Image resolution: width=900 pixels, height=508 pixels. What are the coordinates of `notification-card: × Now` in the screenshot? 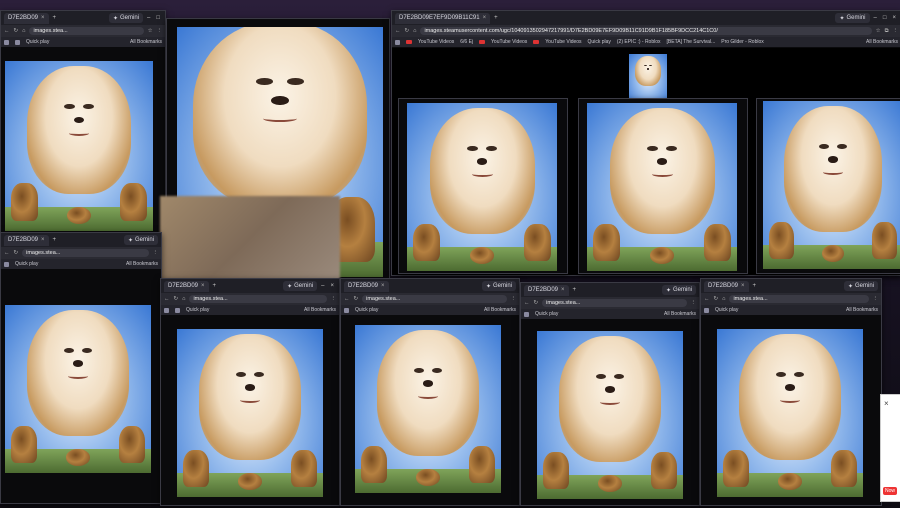 It's located at (890, 448).